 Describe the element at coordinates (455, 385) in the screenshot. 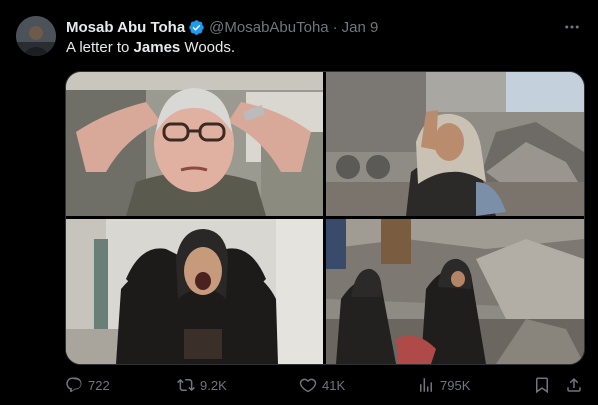

I see `views-count: 795K` at that location.